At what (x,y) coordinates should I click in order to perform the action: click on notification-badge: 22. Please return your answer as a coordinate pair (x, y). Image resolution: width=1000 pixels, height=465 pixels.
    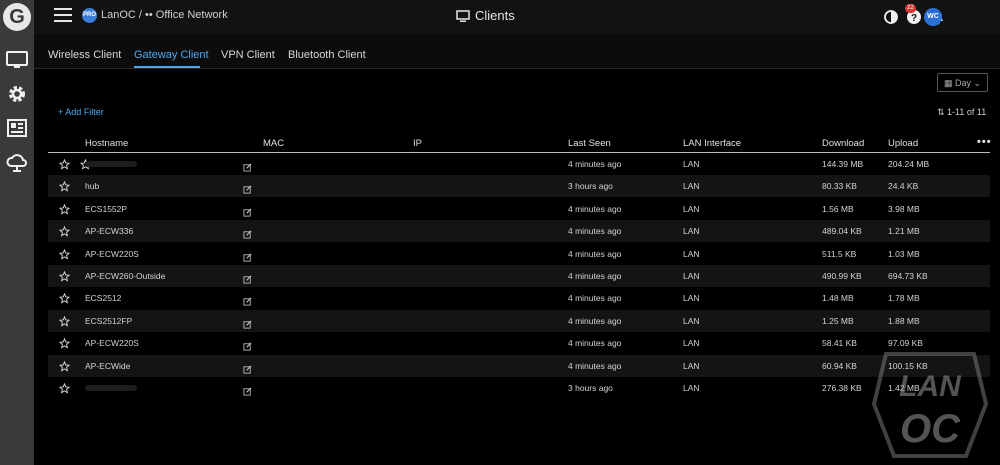
    Looking at the image, I should click on (910, 8).